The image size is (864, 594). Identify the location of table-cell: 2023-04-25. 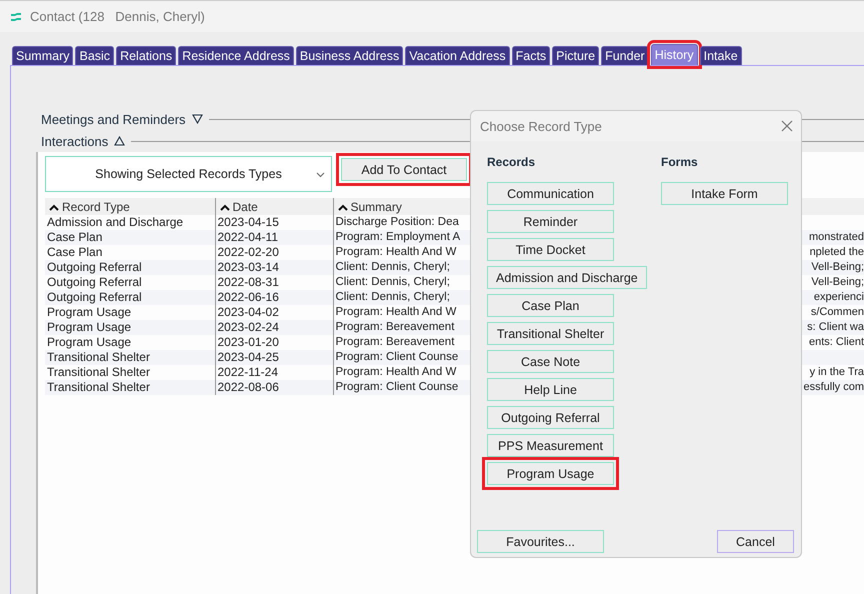
(274, 357).